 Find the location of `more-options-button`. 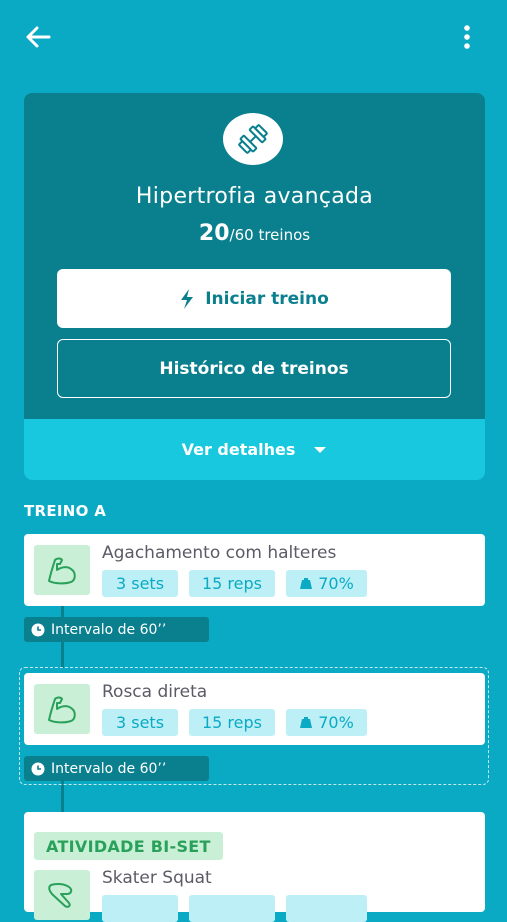

more-options-button is located at coordinates (467, 38).